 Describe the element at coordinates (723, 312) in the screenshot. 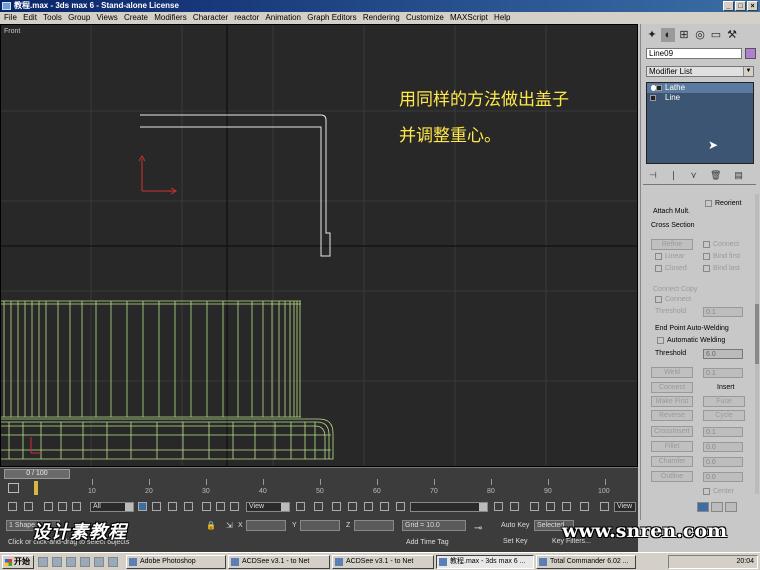

I see `threshold-a-spinner: 0.1` at that location.